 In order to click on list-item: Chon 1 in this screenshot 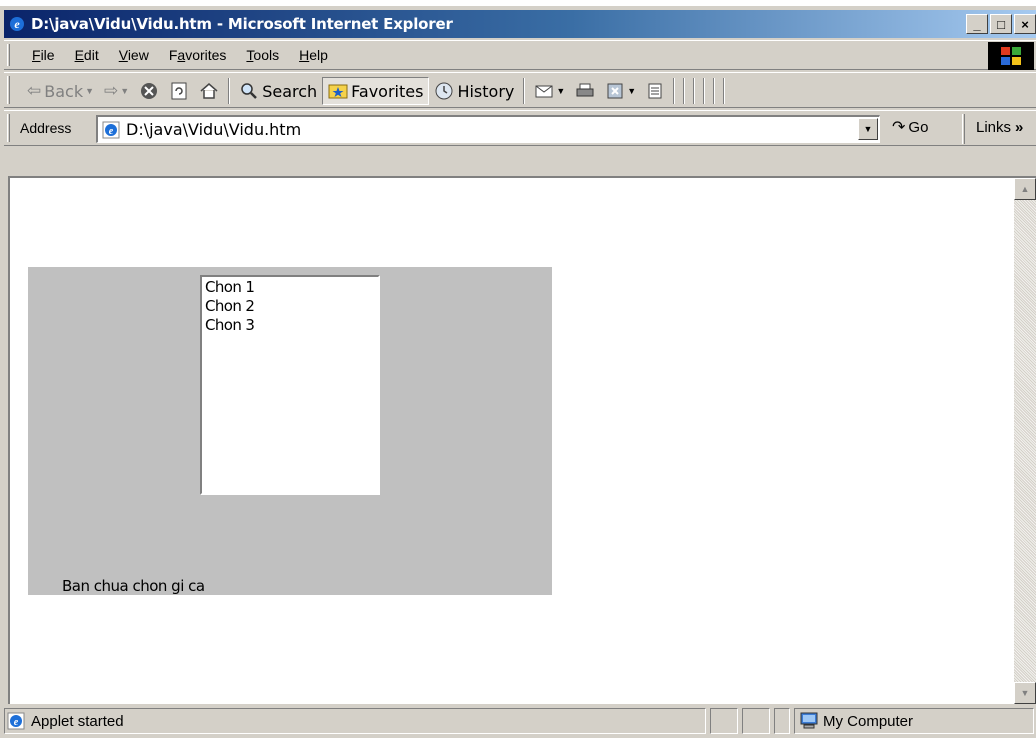, I will do `click(290, 287)`.